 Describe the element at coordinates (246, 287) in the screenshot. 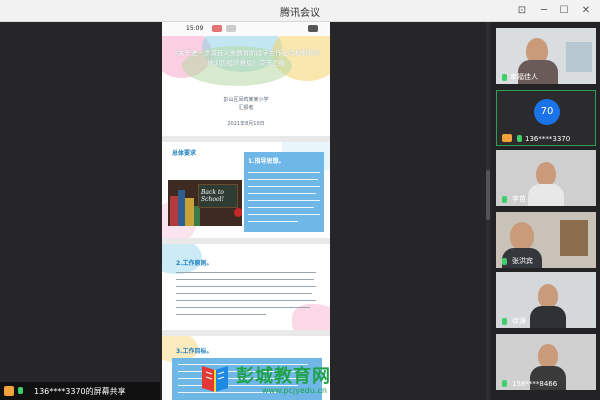

I see `slide-principles: 2.工作原则。` at that location.